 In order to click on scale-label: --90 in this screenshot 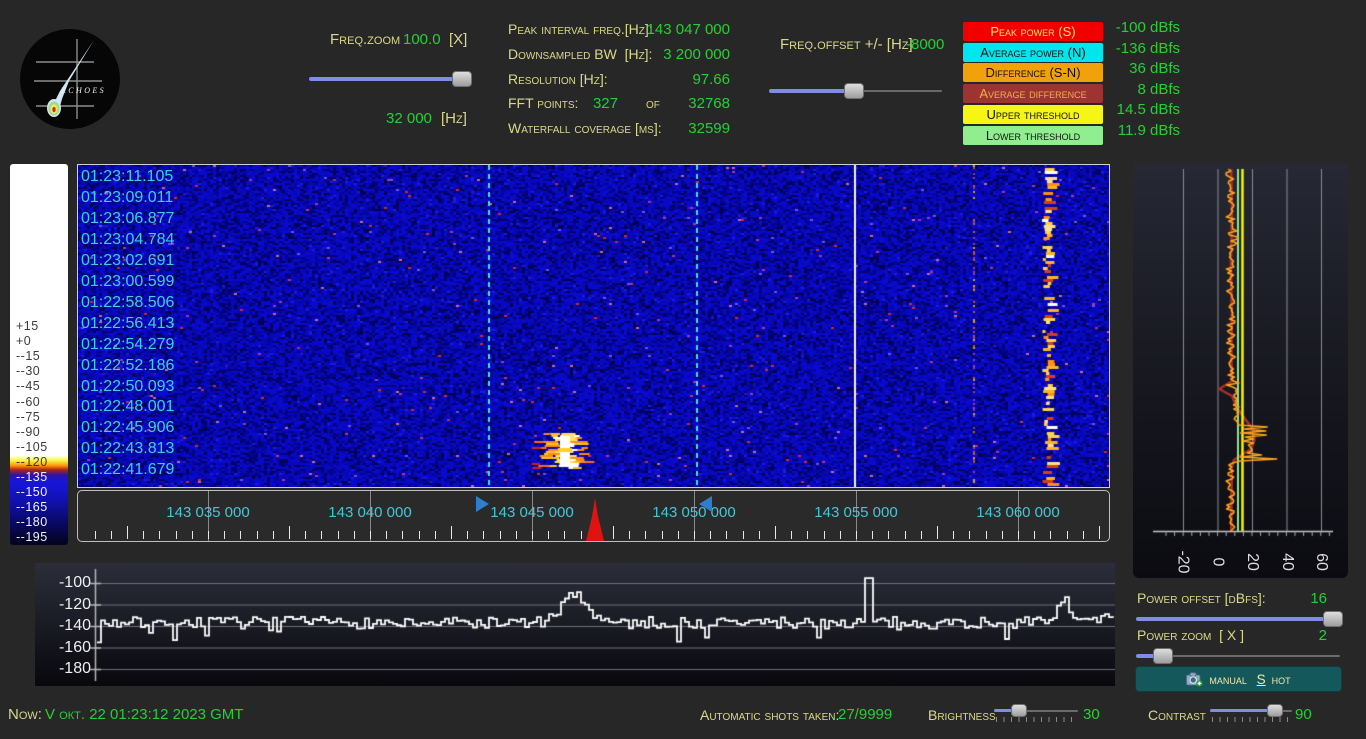, I will do `click(28, 431)`.